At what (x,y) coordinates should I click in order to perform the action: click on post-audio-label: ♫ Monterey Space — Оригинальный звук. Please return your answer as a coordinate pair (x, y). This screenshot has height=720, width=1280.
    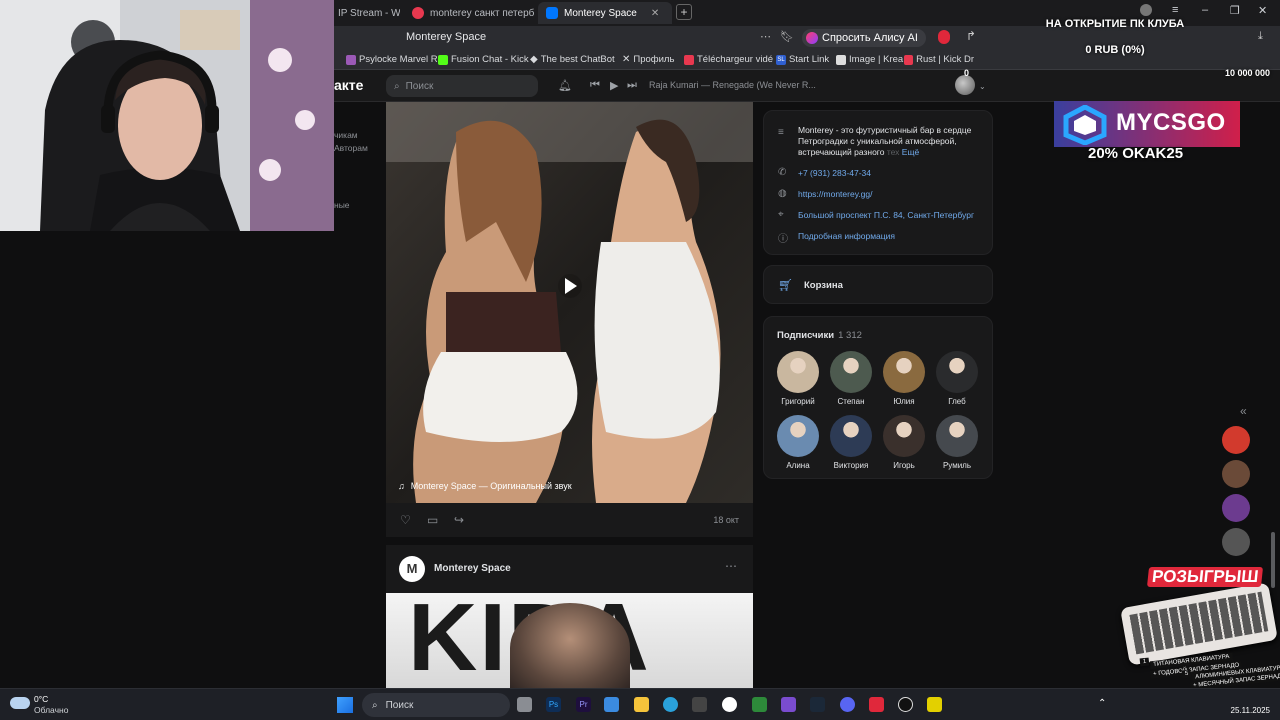
    Looking at the image, I should click on (485, 486).